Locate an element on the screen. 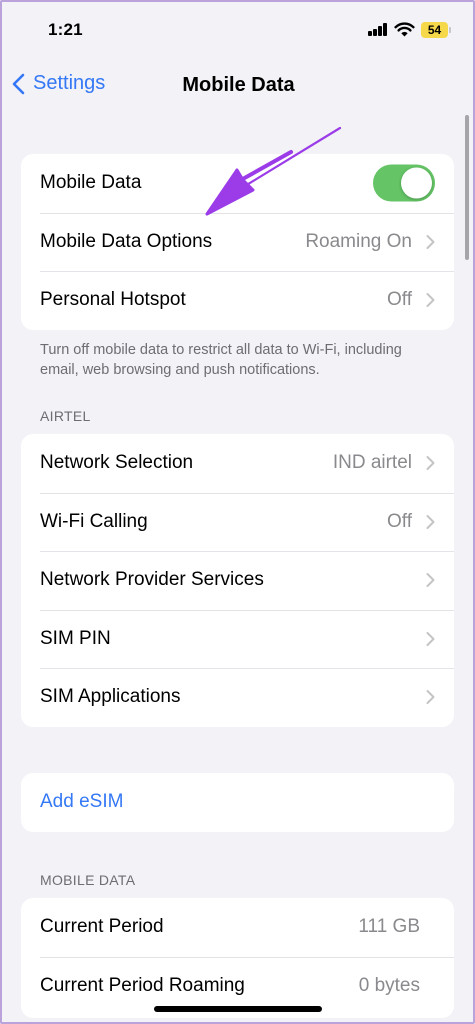  page-title: Mobile Data is located at coordinates (238, 85).